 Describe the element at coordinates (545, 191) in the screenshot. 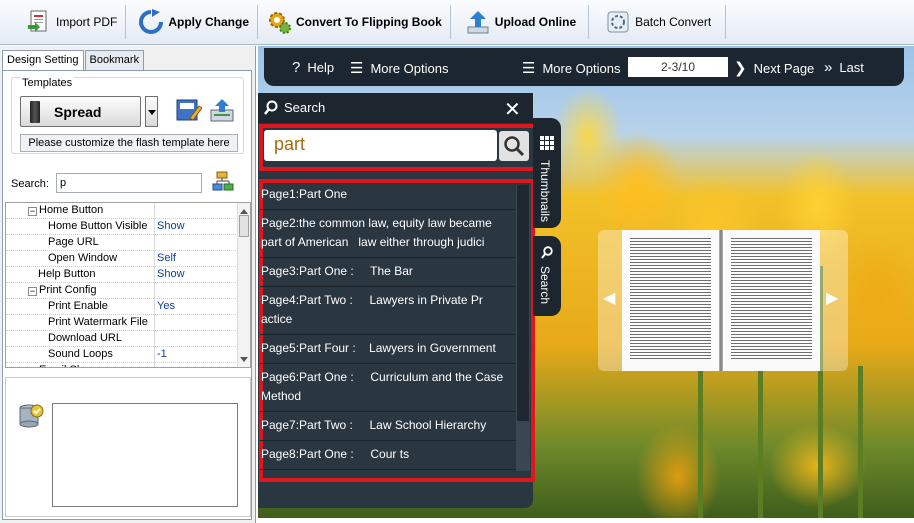

I see `tab-thumbnails-label: Thumbnails` at that location.